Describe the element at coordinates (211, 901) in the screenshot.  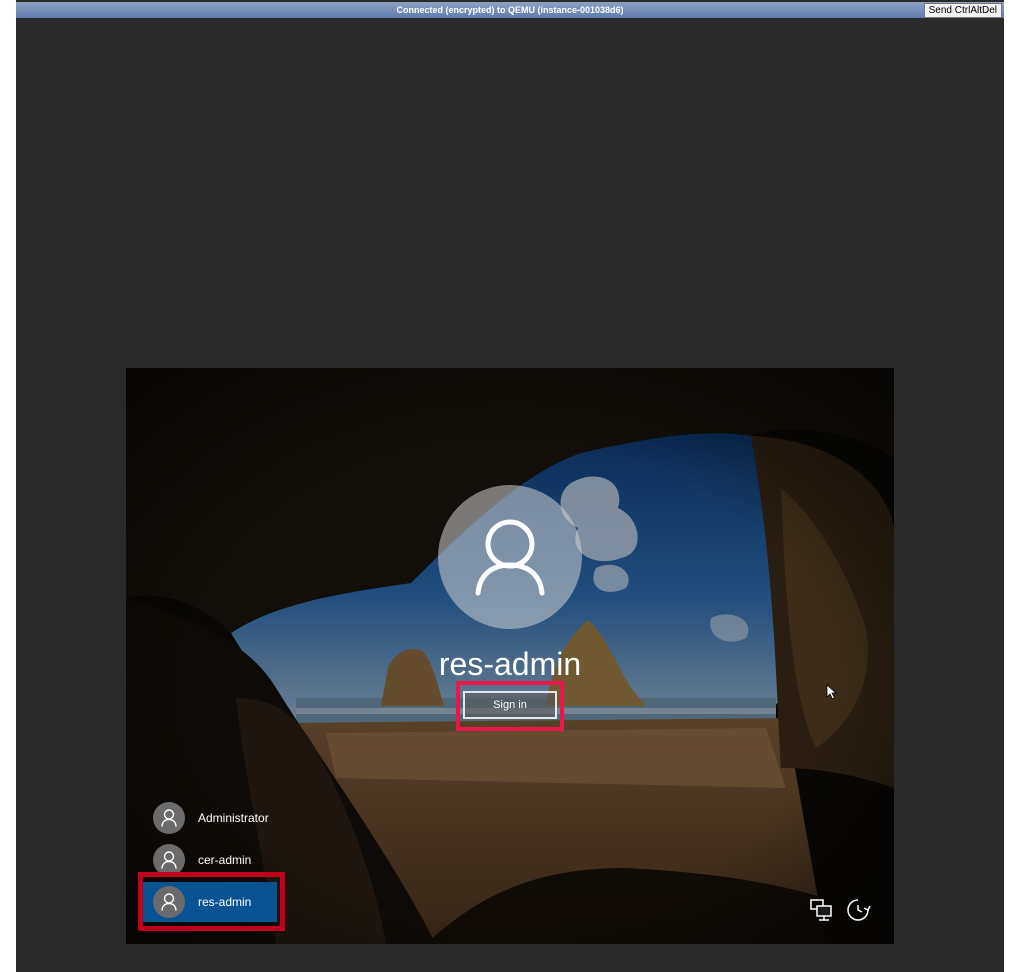
I see `selected-user-highlight` at that location.